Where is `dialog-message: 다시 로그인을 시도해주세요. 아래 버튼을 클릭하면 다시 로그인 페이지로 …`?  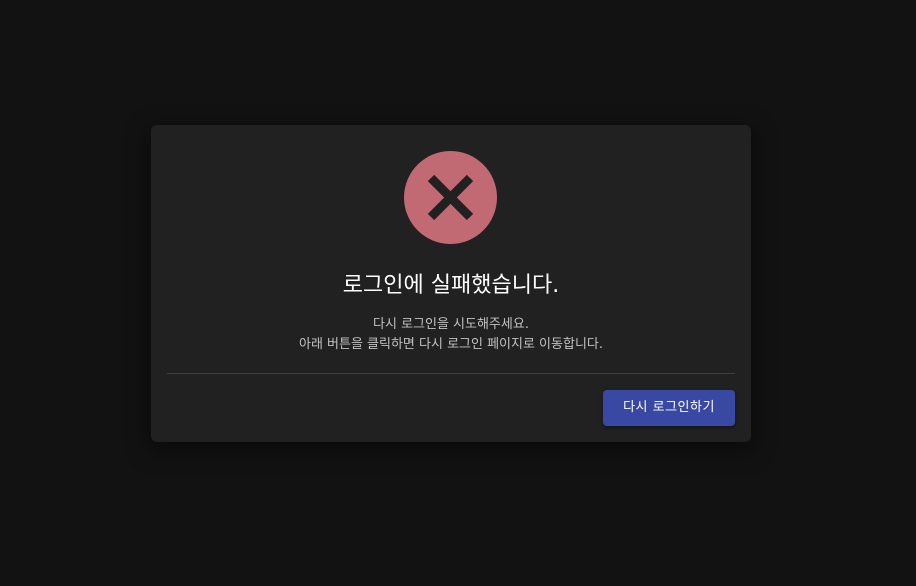
dialog-message: 다시 로그인을 시도해주세요. 아래 버튼을 클릭하면 다시 로그인 페이지로 … is located at coordinates (451, 335).